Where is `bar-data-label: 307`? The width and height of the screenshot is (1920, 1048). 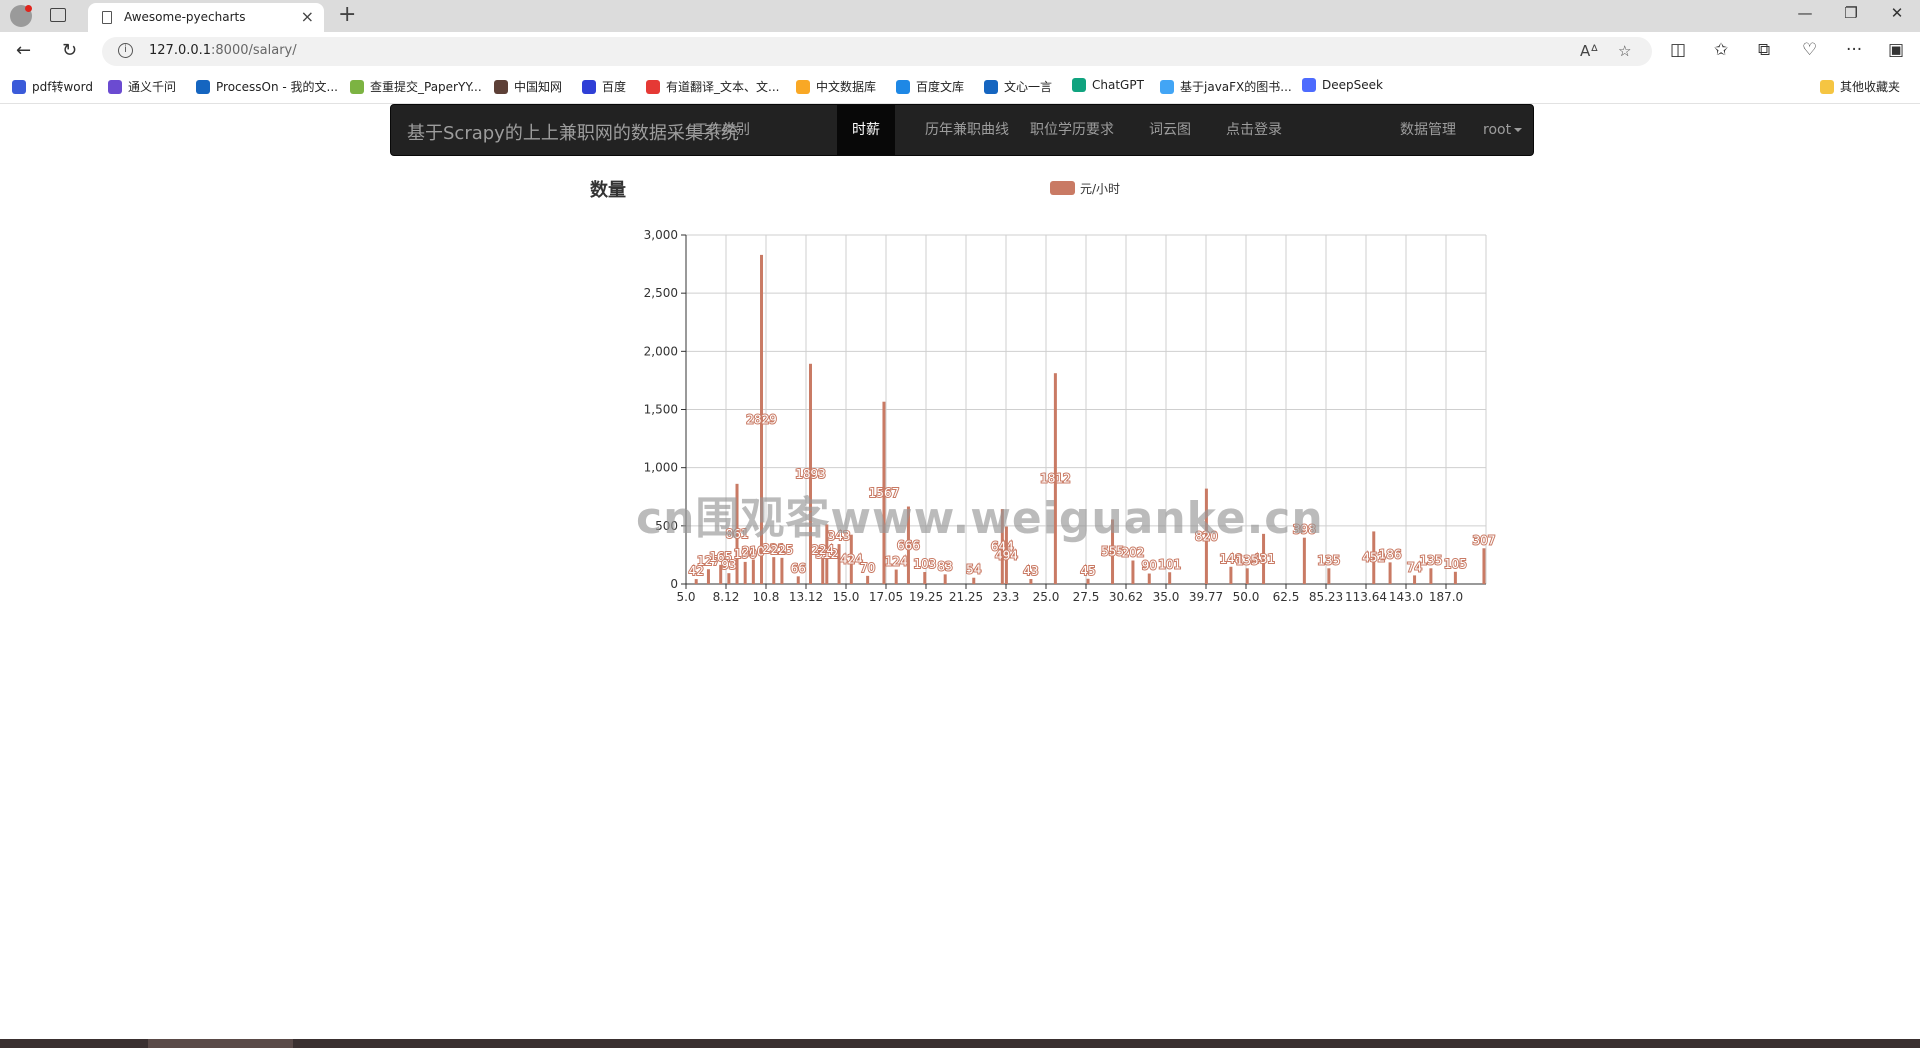 bar-data-label: 307 is located at coordinates (1484, 540).